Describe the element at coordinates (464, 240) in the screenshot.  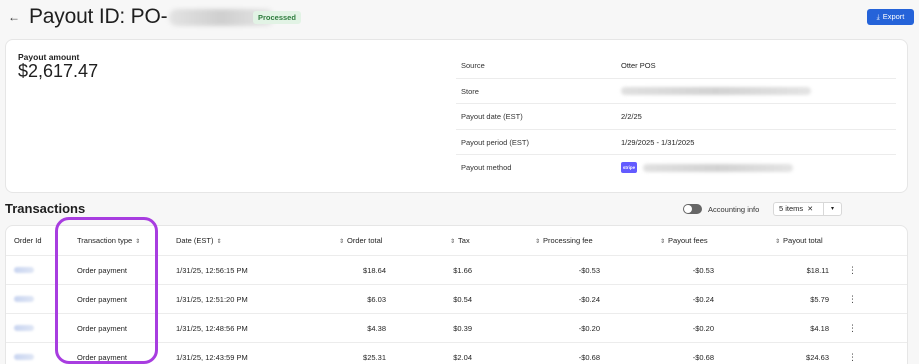
I see `column-header-label: Tax` at that location.